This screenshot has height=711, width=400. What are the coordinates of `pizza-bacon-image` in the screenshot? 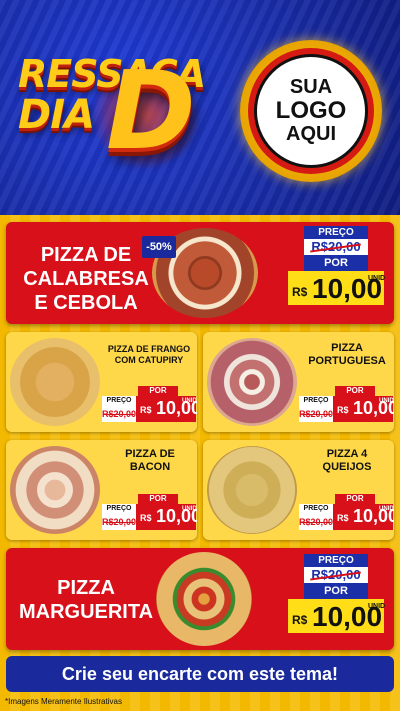 It's located at (55, 490).